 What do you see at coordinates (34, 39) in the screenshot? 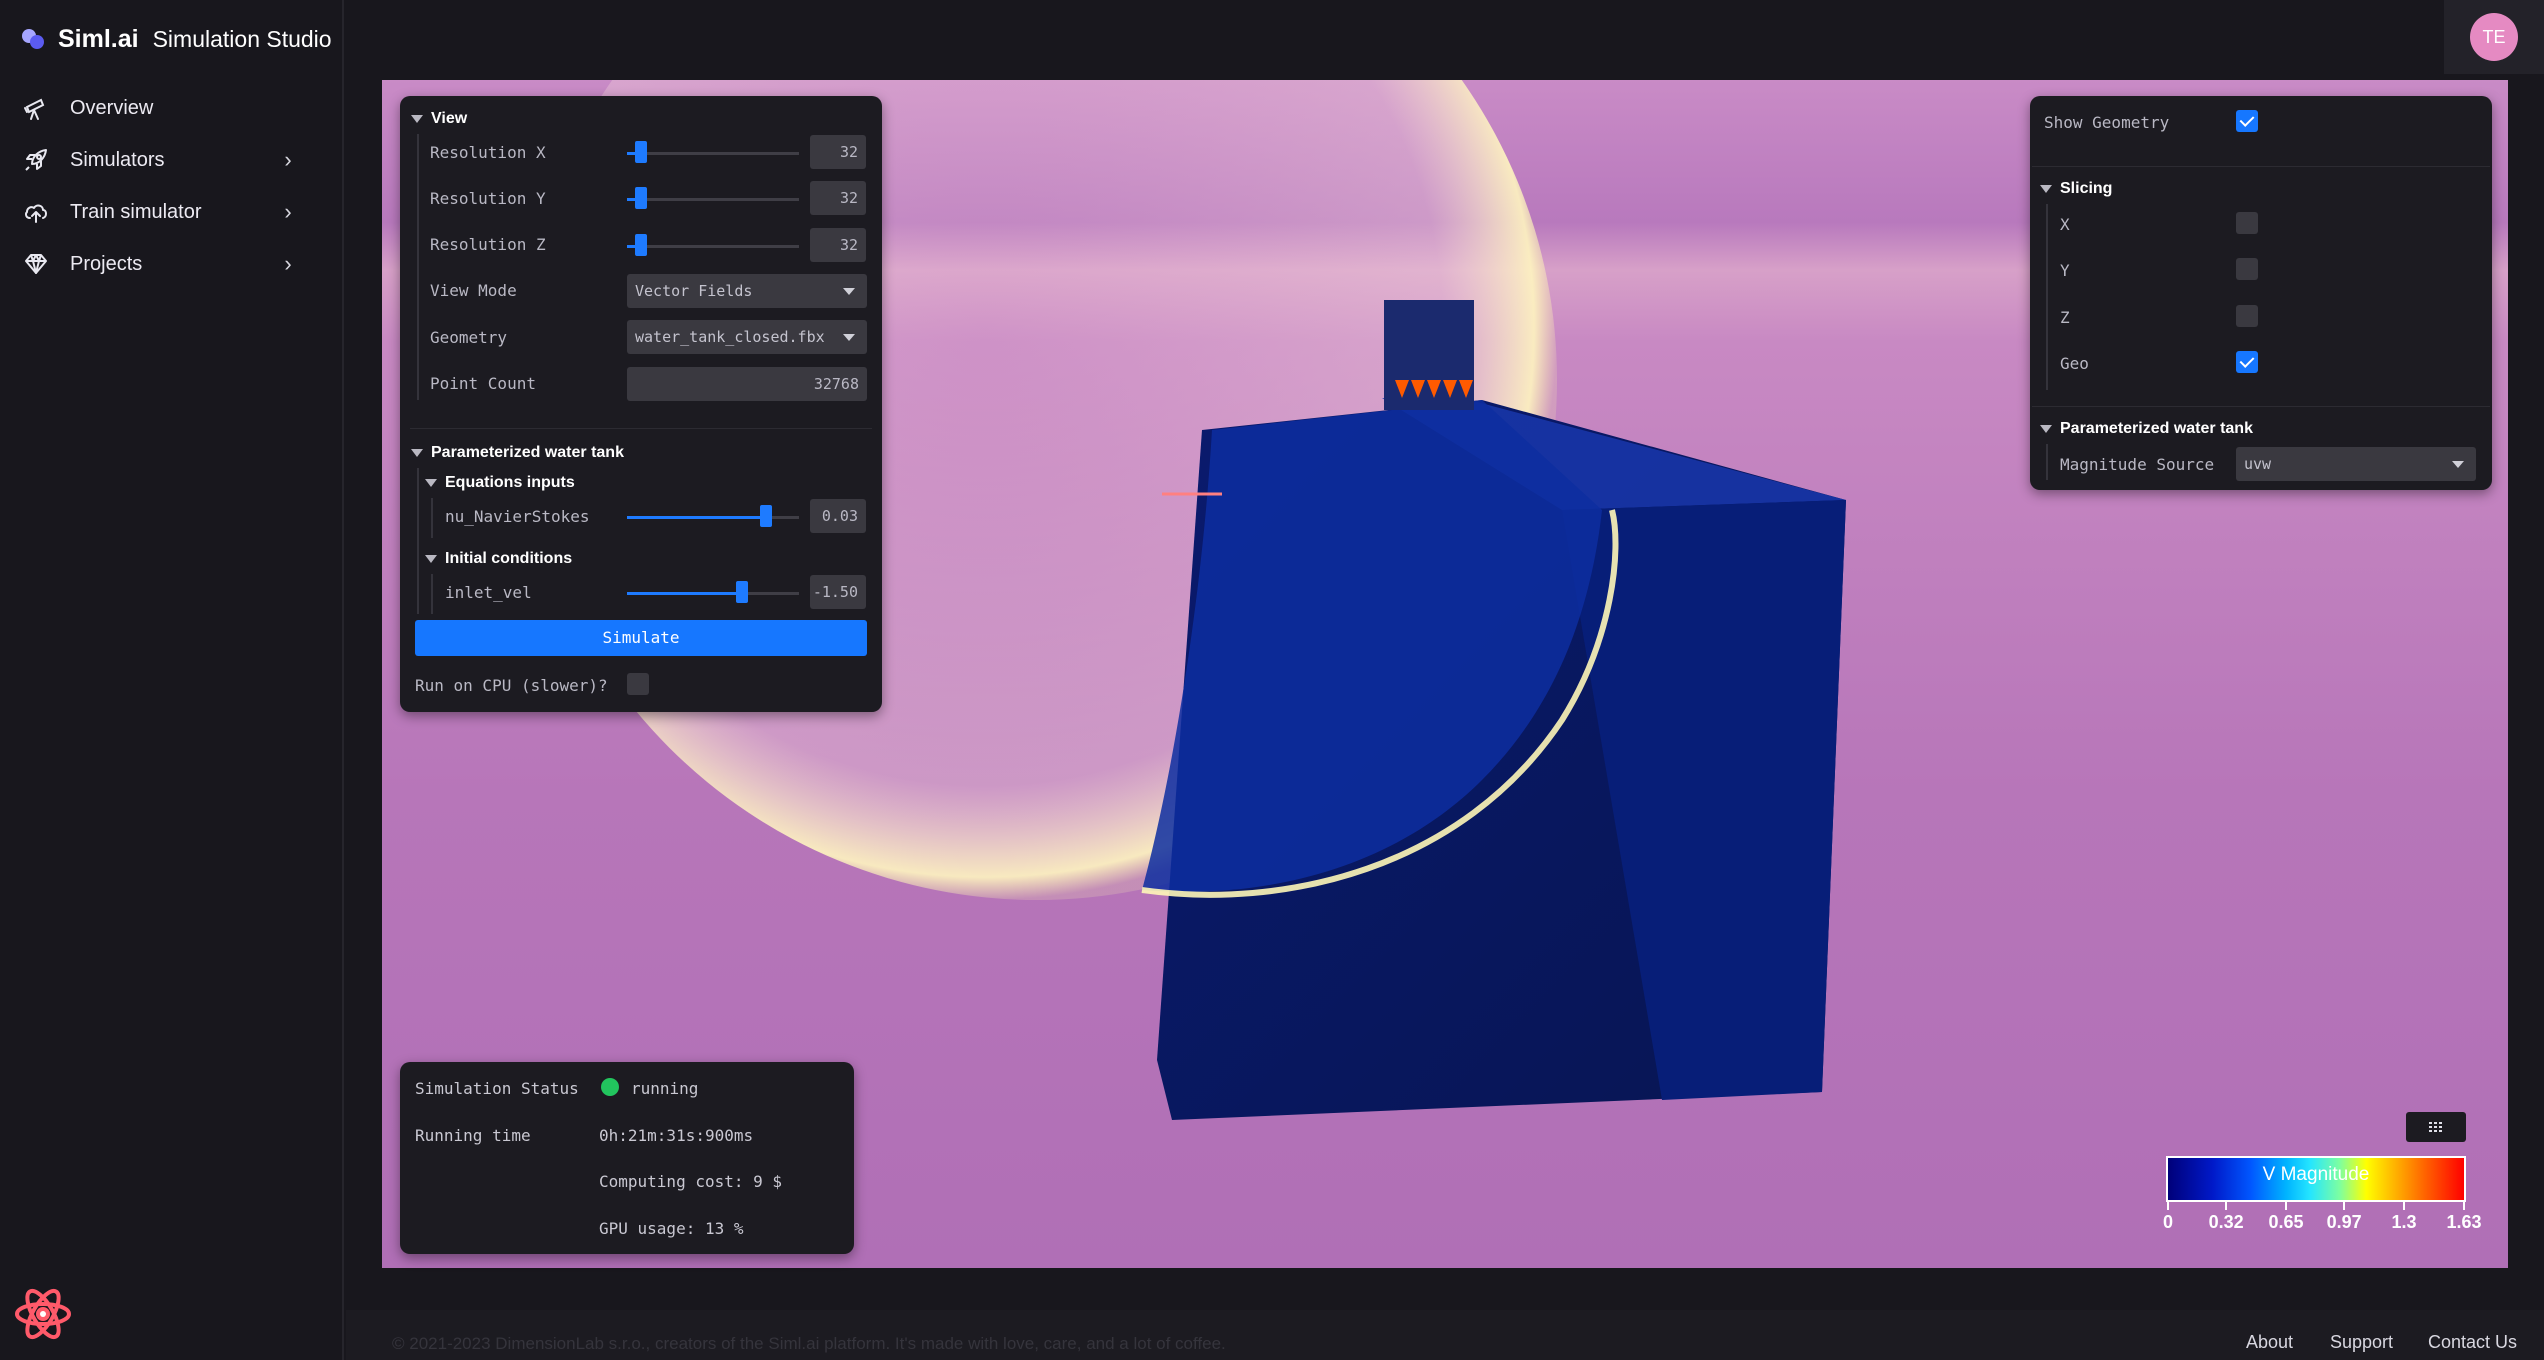
I see `siml-logo-icon` at bounding box center [34, 39].